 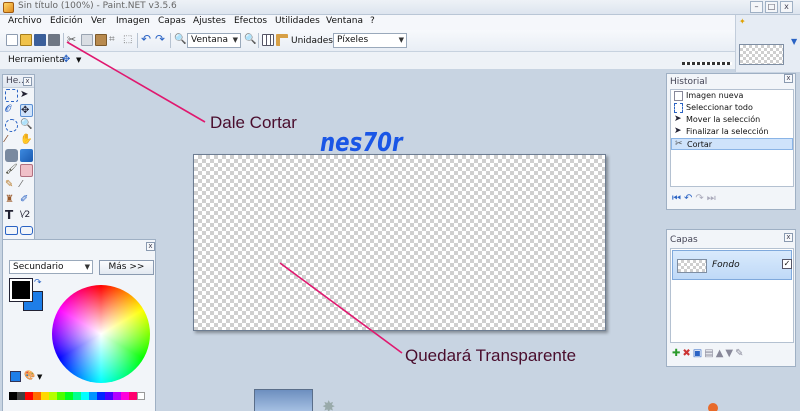 What do you see at coordinates (253, 122) in the screenshot?
I see `annotation-cut: Dale Cortar` at bounding box center [253, 122].